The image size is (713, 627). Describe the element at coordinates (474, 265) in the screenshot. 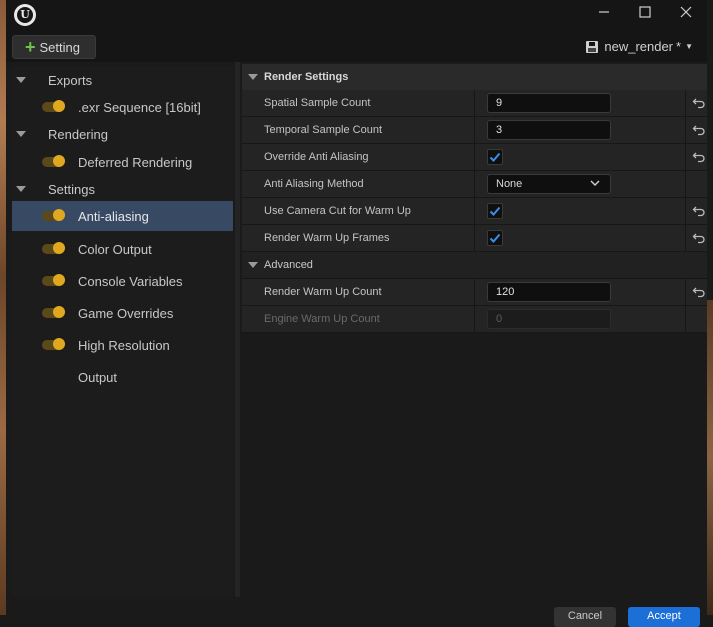

I see `section-advanced: Advanced` at that location.